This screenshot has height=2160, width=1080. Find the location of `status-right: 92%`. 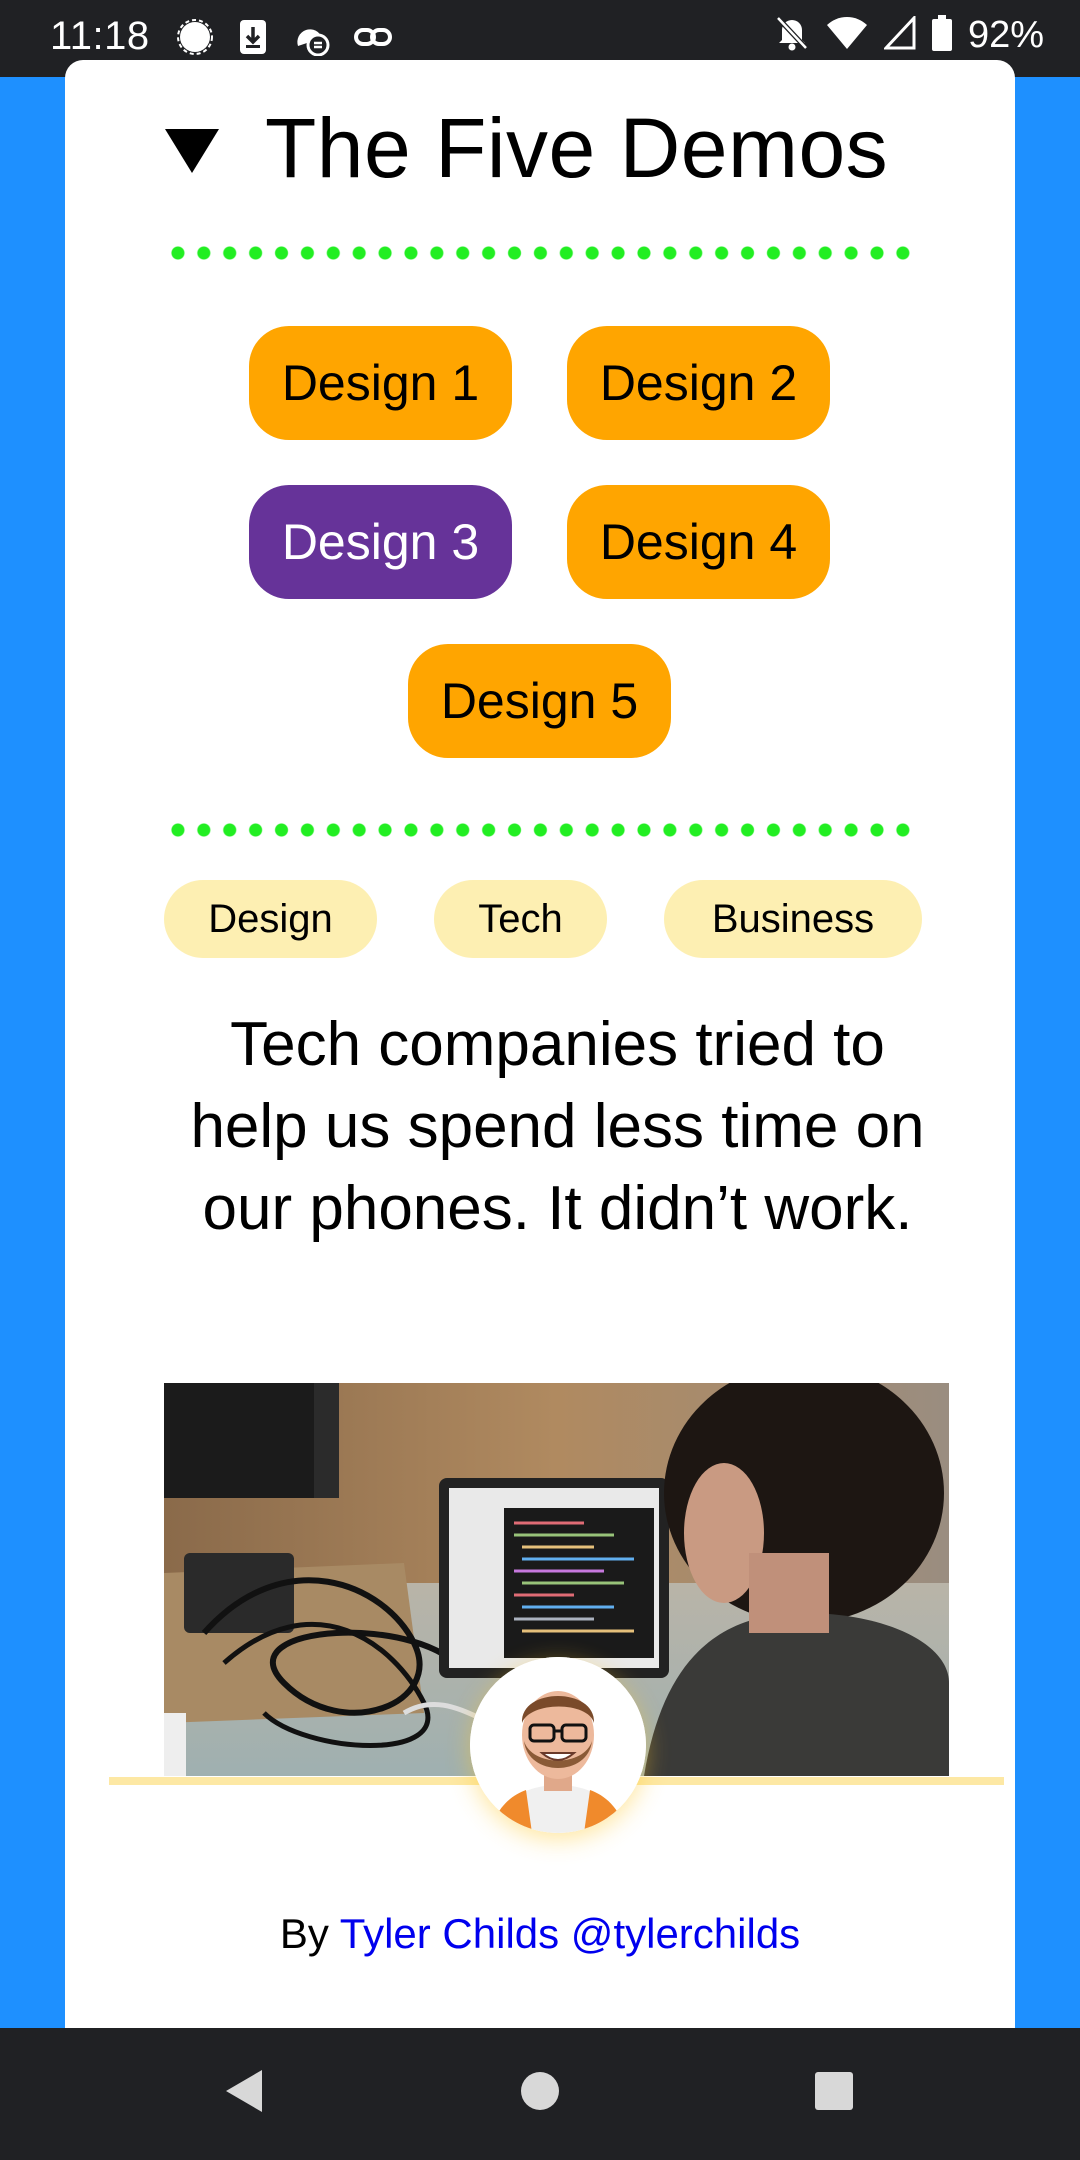

status-right: 92% is located at coordinates (909, 35).